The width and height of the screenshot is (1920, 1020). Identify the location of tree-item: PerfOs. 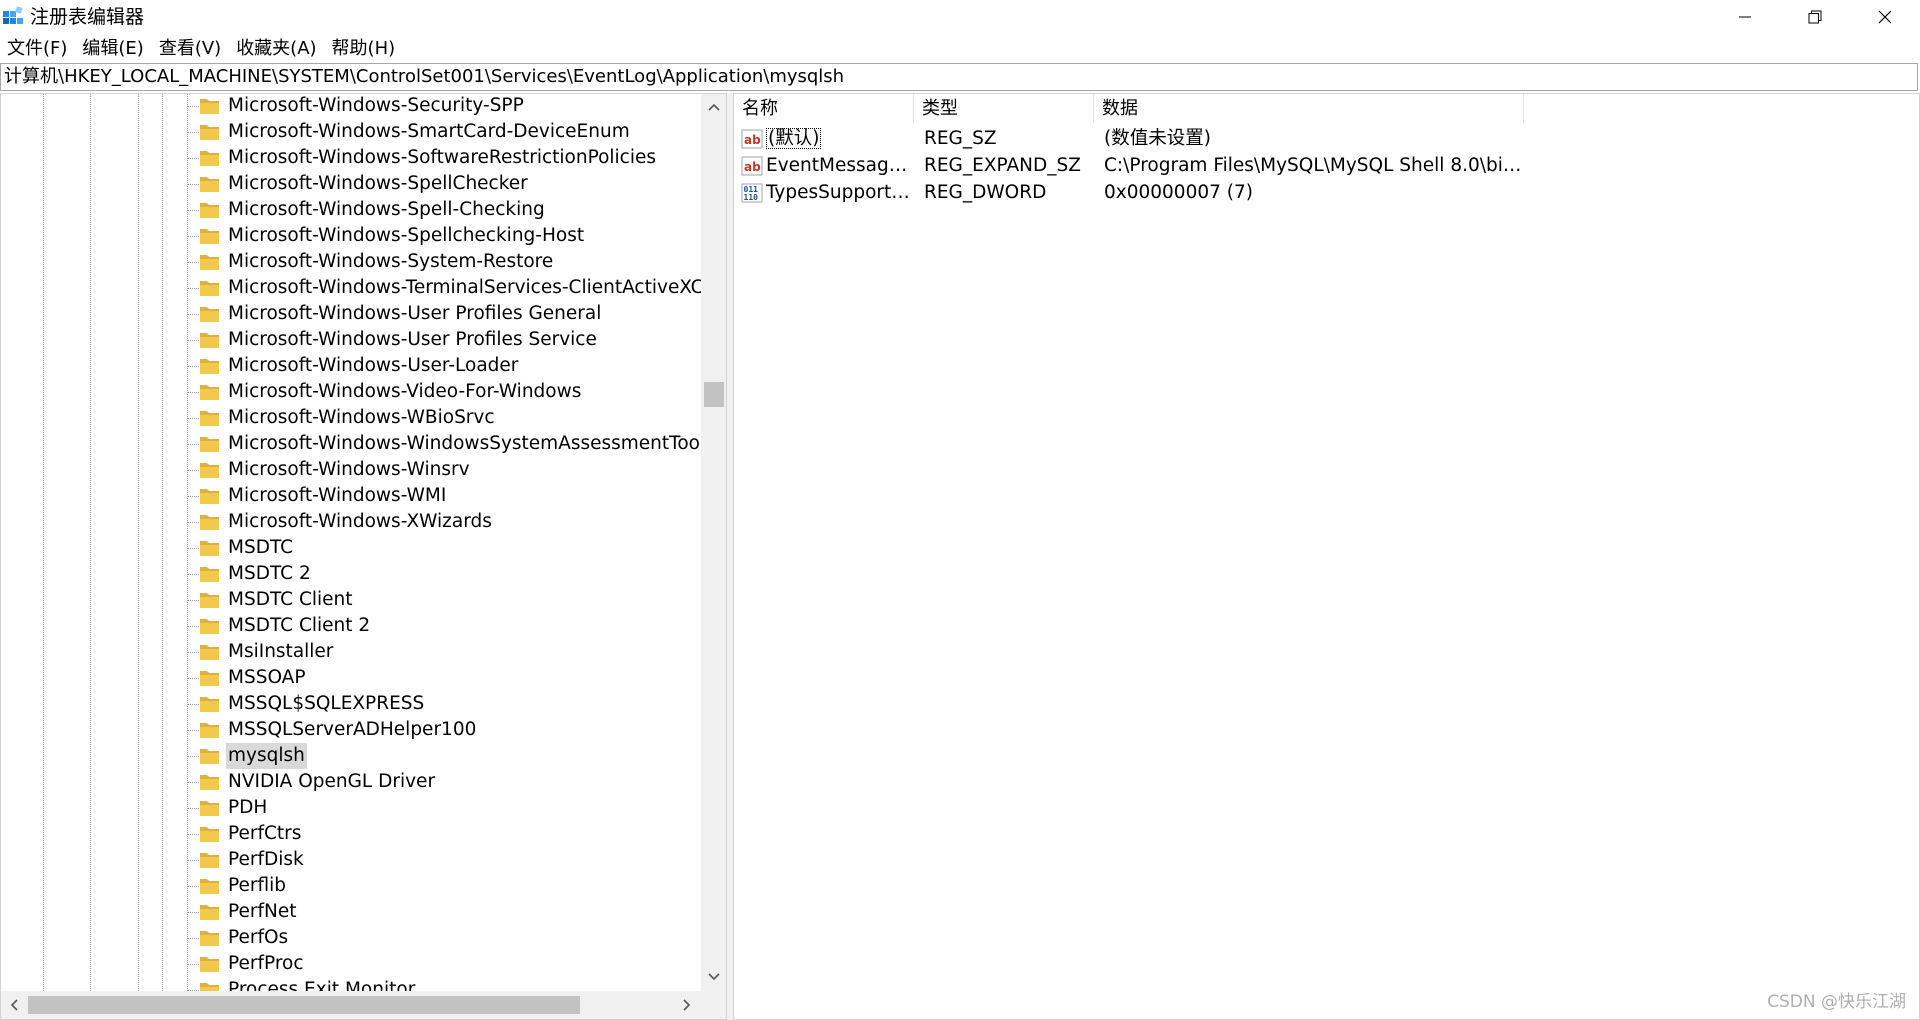
(351, 938).